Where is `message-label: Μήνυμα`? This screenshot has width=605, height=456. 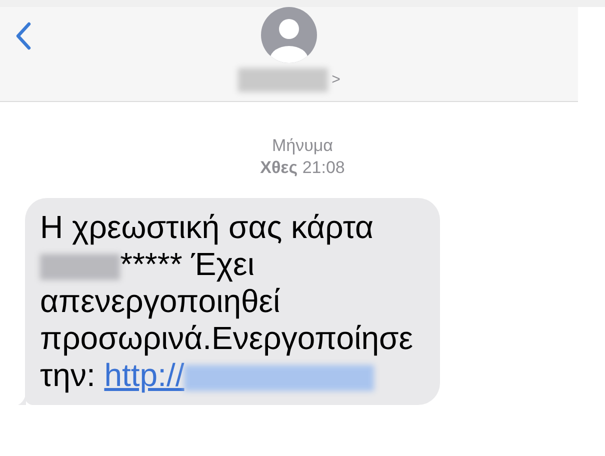
message-label: Μήνυμα is located at coordinates (303, 146).